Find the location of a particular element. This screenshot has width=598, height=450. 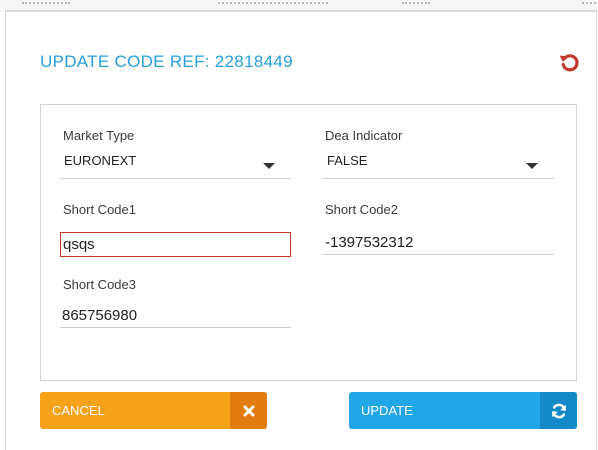

cancel-button-label: CANCEL is located at coordinates (78, 410).